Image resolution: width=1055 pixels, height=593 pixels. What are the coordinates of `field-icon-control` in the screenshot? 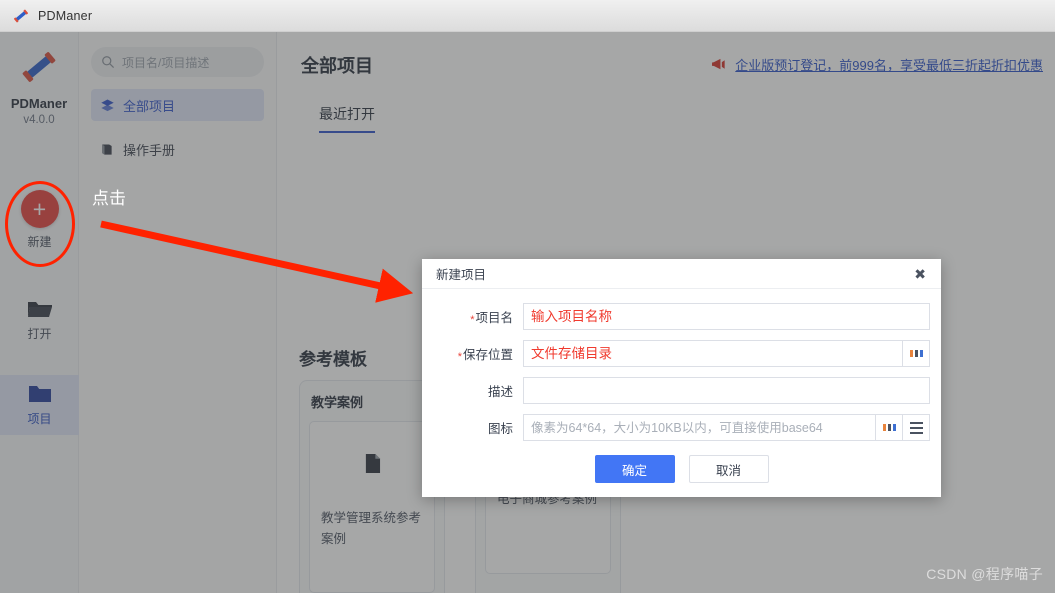 It's located at (726, 427).